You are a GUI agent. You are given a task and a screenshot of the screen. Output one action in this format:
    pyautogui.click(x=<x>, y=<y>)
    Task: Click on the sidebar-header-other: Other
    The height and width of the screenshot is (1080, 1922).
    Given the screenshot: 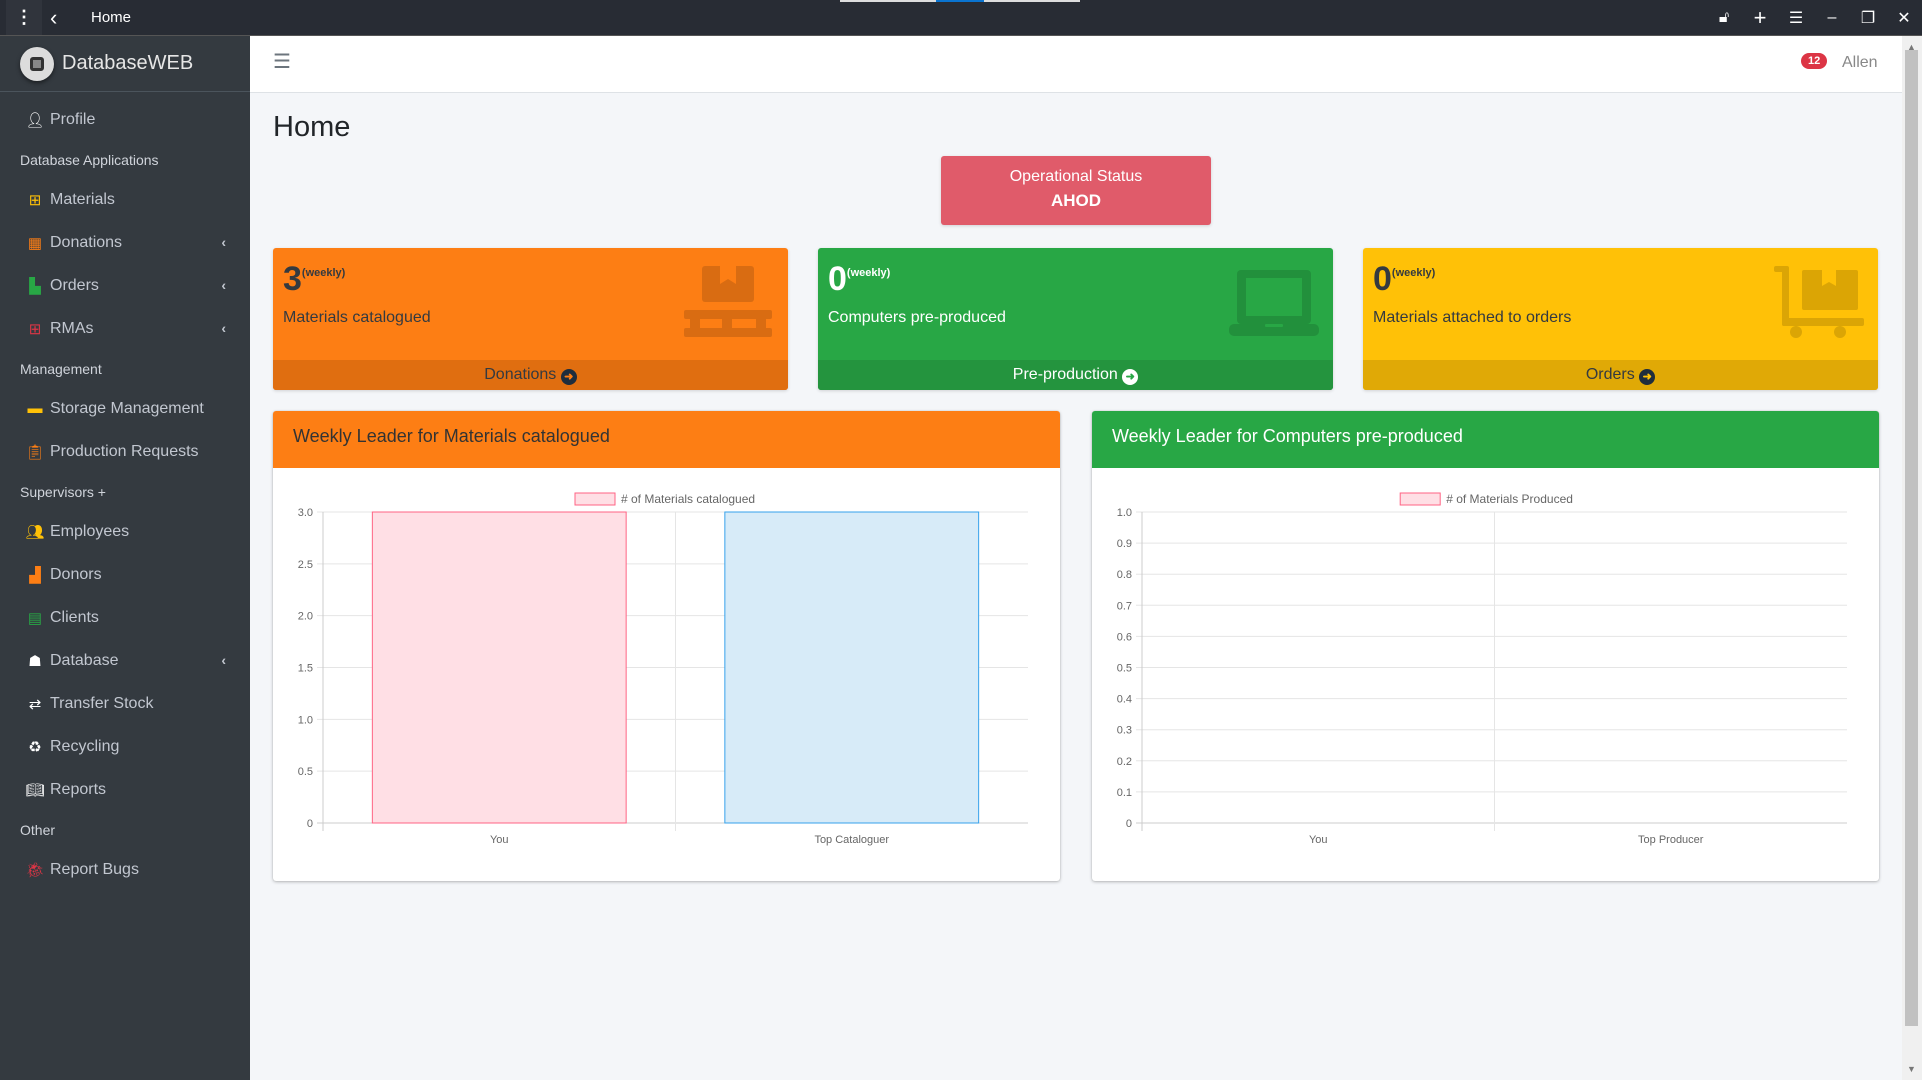 What is the action you would take?
    pyautogui.click(x=38, y=829)
    